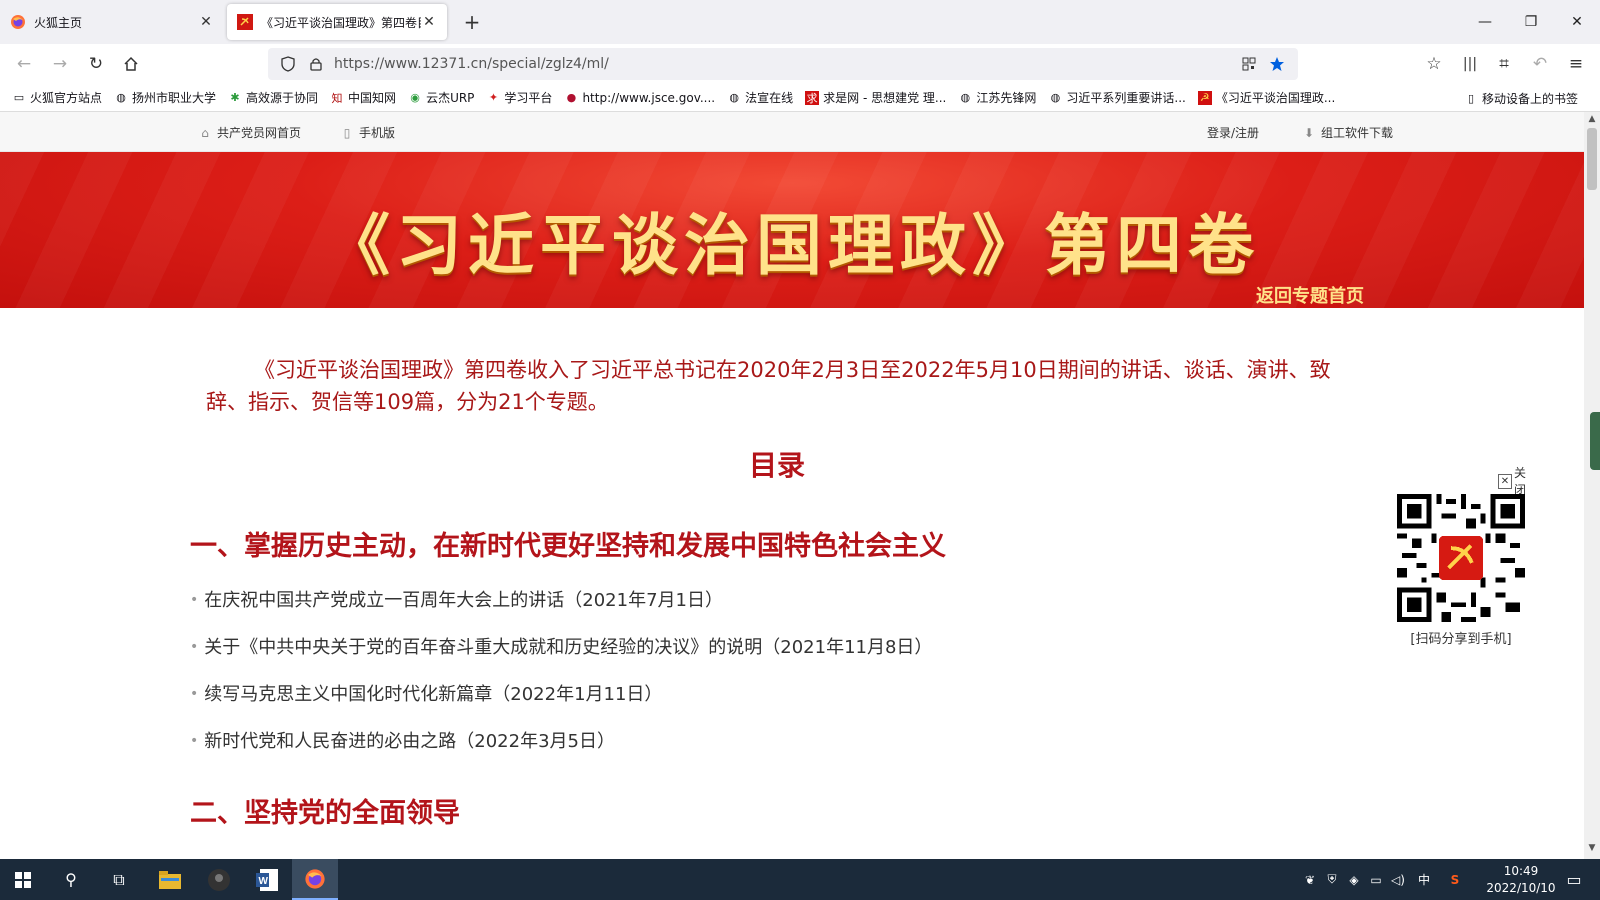  I want to click on tray-app-icon: ❦, so click(1310, 879).